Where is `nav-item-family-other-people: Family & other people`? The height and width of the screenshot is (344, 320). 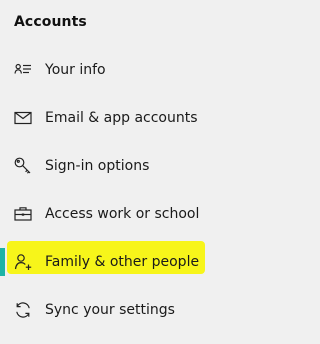 nav-item-family-other-people: Family & other people is located at coordinates (154, 262).